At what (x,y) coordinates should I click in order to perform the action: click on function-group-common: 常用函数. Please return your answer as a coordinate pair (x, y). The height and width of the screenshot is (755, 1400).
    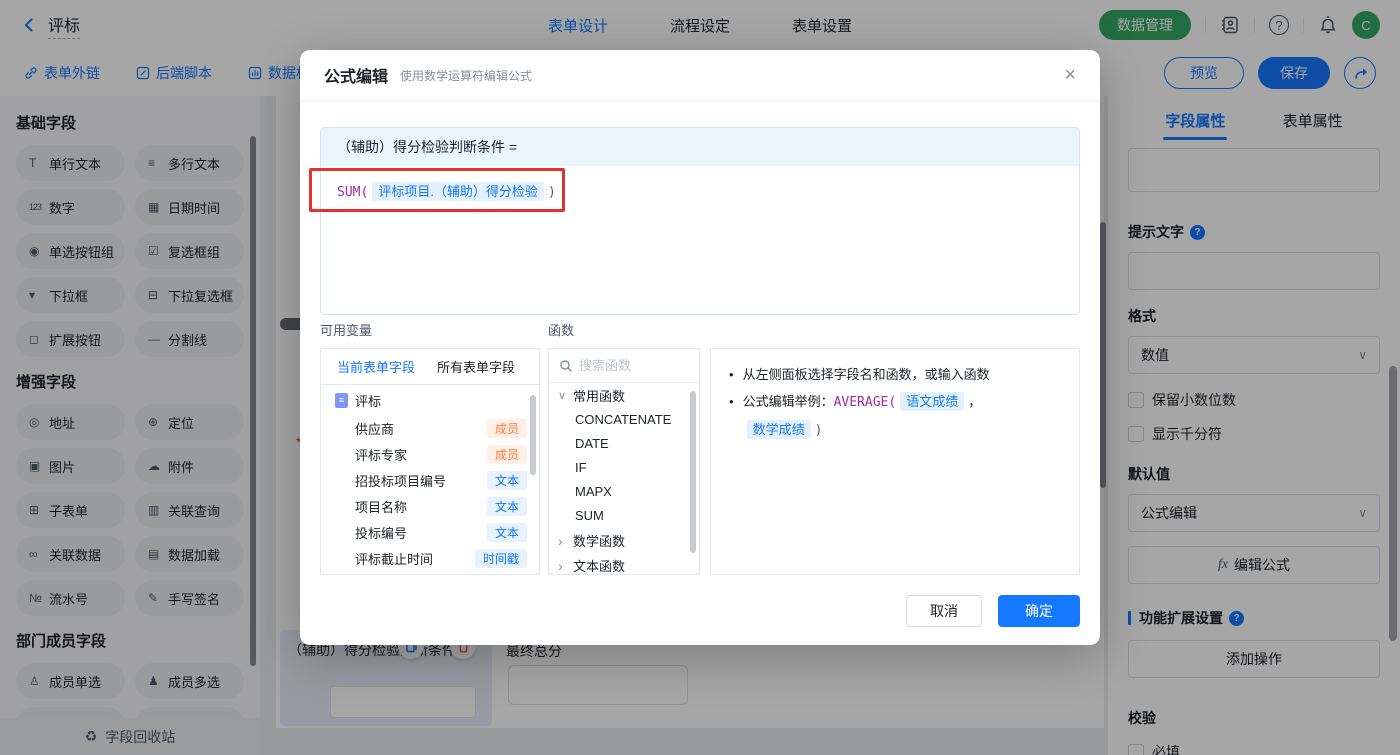
    Looking at the image, I should click on (624, 395).